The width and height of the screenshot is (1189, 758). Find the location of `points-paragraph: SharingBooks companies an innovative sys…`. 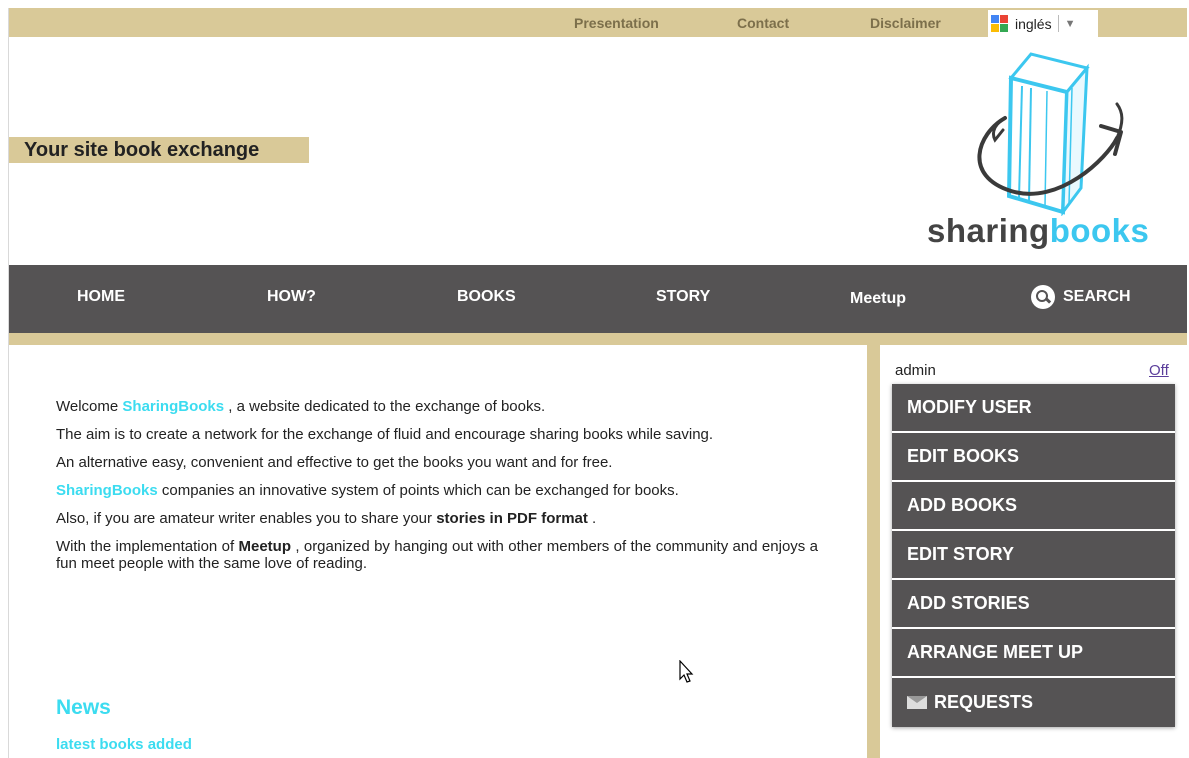

points-paragraph: SharingBooks companies an innovative sys… is located at coordinates (437, 490).